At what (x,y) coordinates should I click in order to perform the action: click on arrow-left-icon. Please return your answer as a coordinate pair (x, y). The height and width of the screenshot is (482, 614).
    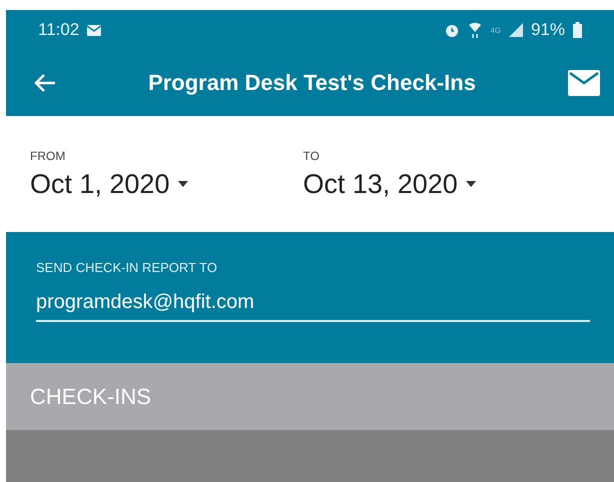
    Looking at the image, I should click on (45, 83).